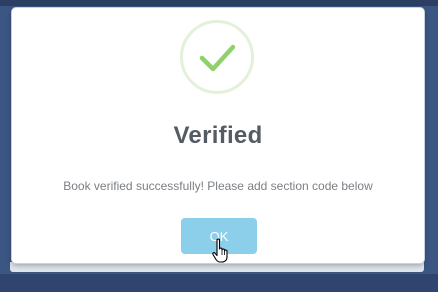  I want to click on dialog-title: Verified, so click(218, 135).